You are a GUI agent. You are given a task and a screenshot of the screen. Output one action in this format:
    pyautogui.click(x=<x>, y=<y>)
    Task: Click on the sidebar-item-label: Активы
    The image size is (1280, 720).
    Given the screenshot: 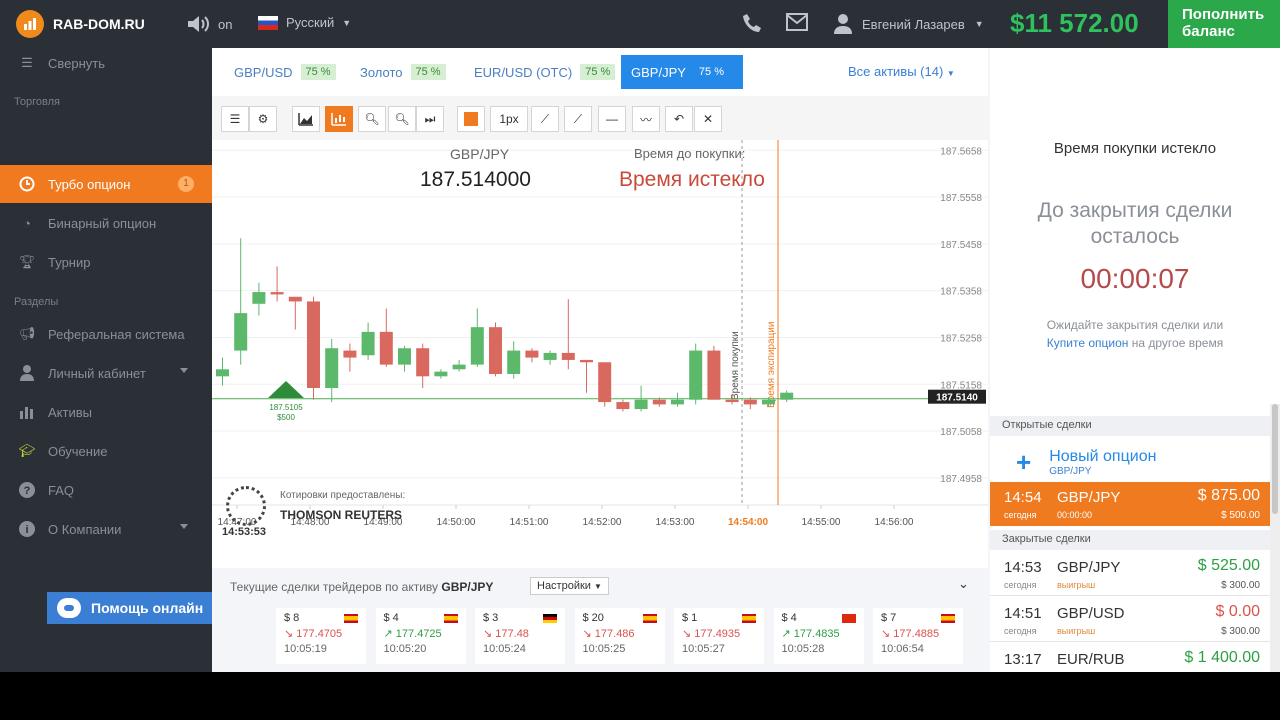 What is the action you would take?
    pyautogui.click(x=70, y=412)
    